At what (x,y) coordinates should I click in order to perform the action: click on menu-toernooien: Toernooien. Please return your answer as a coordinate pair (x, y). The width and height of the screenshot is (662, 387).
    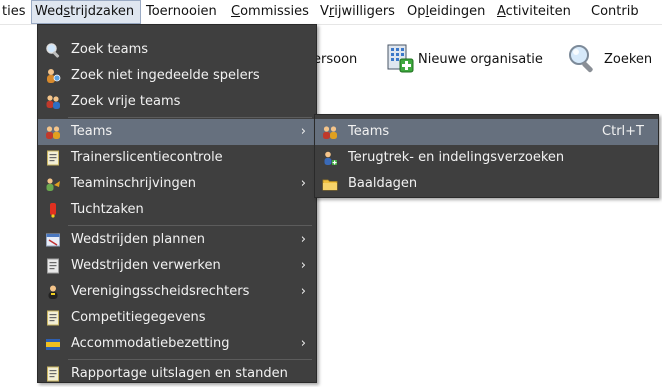
    Looking at the image, I should click on (181, 12).